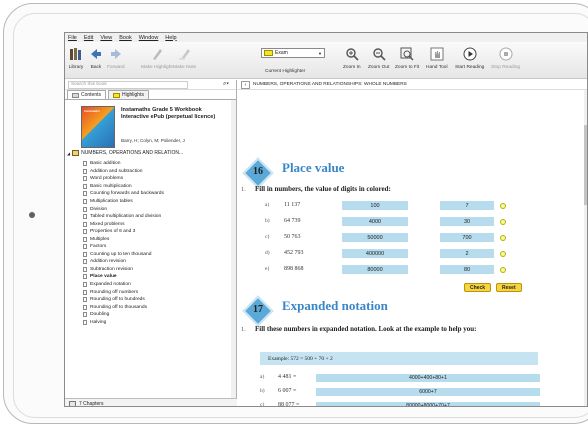 This screenshot has height=427, width=588. I want to click on check-button: Check, so click(478, 287).